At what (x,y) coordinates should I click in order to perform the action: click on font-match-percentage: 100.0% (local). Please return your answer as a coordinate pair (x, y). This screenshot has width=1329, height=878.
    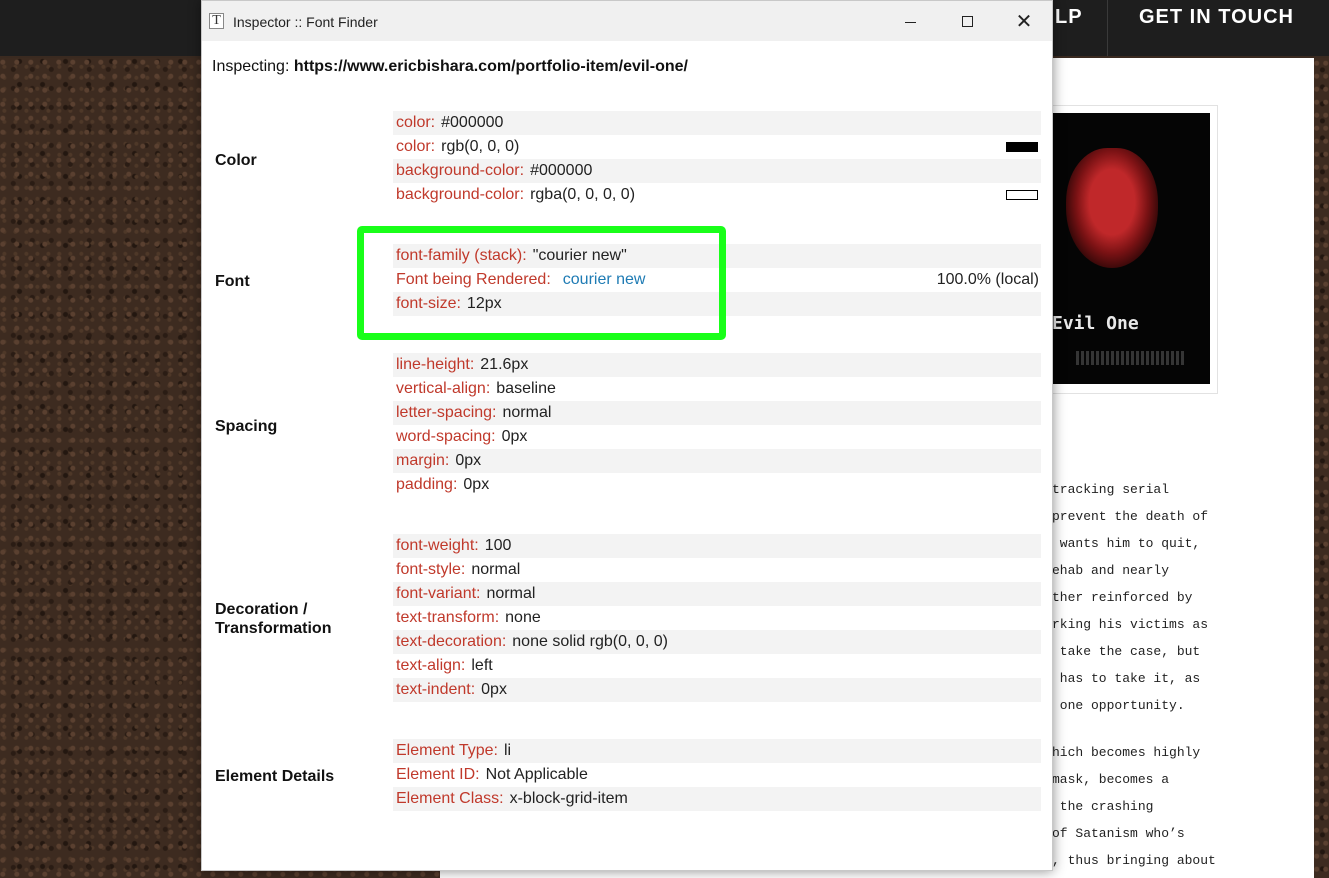
    Looking at the image, I should click on (987, 279).